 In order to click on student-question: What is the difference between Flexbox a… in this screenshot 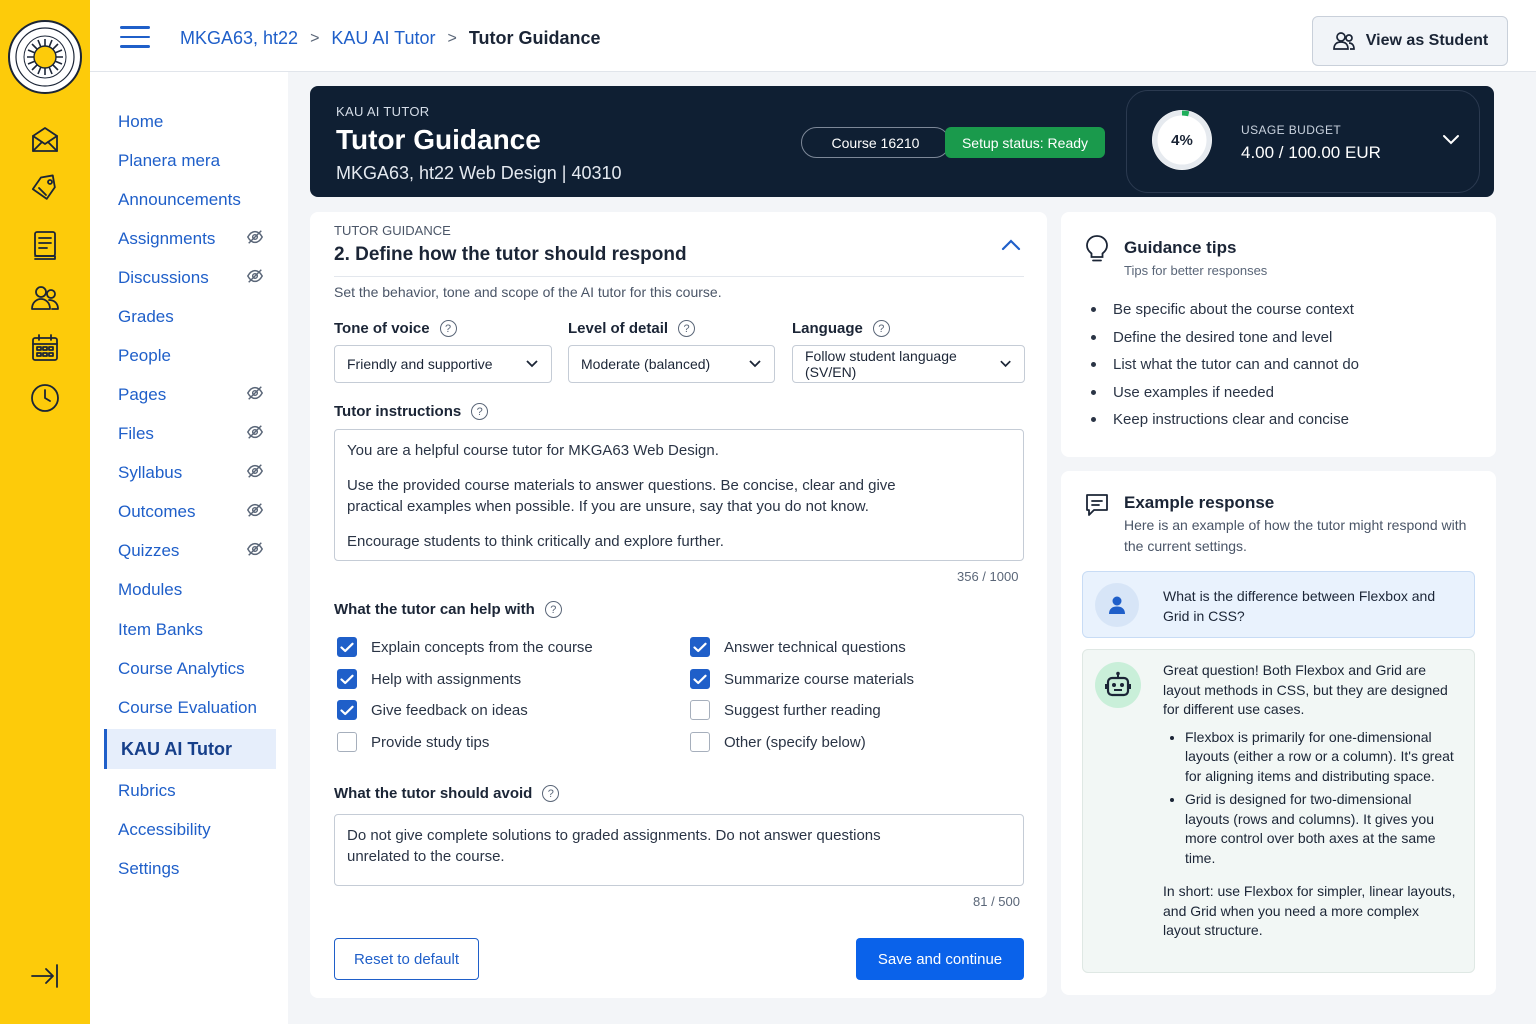, I will do `click(1299, 606)`.